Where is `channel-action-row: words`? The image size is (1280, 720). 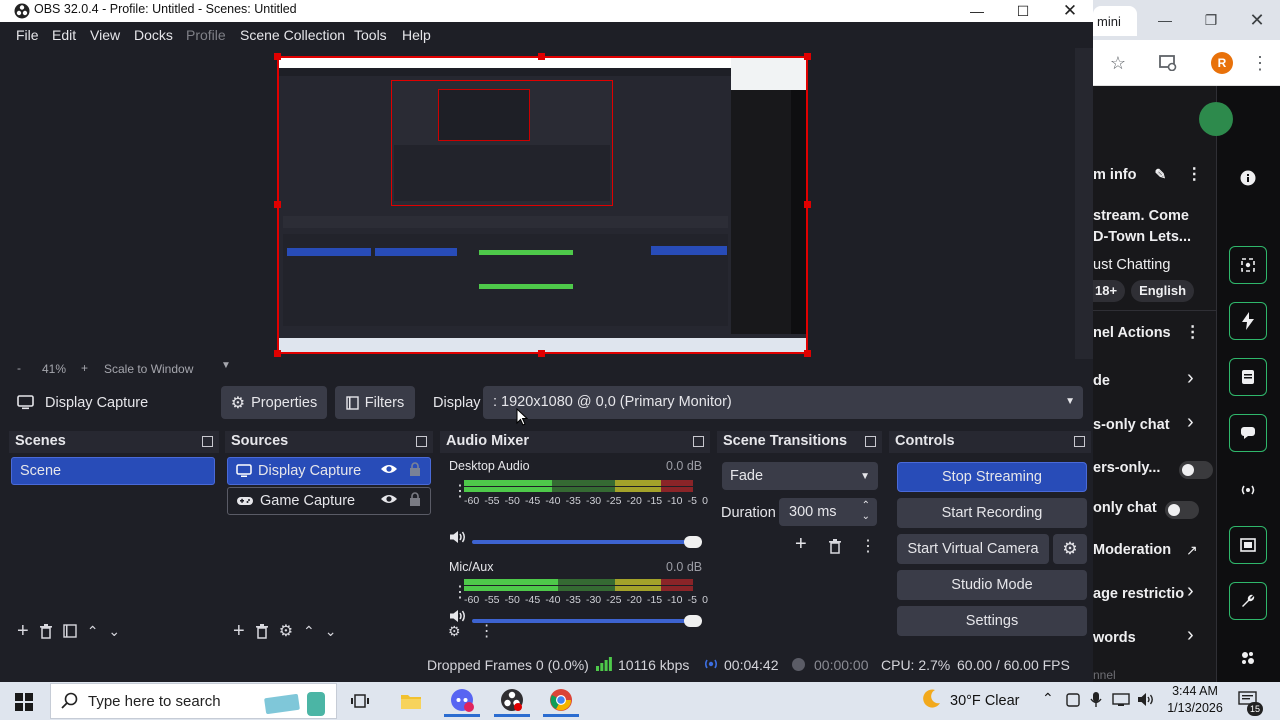
channel-action-row: words is located at coordinates (1155, 638).